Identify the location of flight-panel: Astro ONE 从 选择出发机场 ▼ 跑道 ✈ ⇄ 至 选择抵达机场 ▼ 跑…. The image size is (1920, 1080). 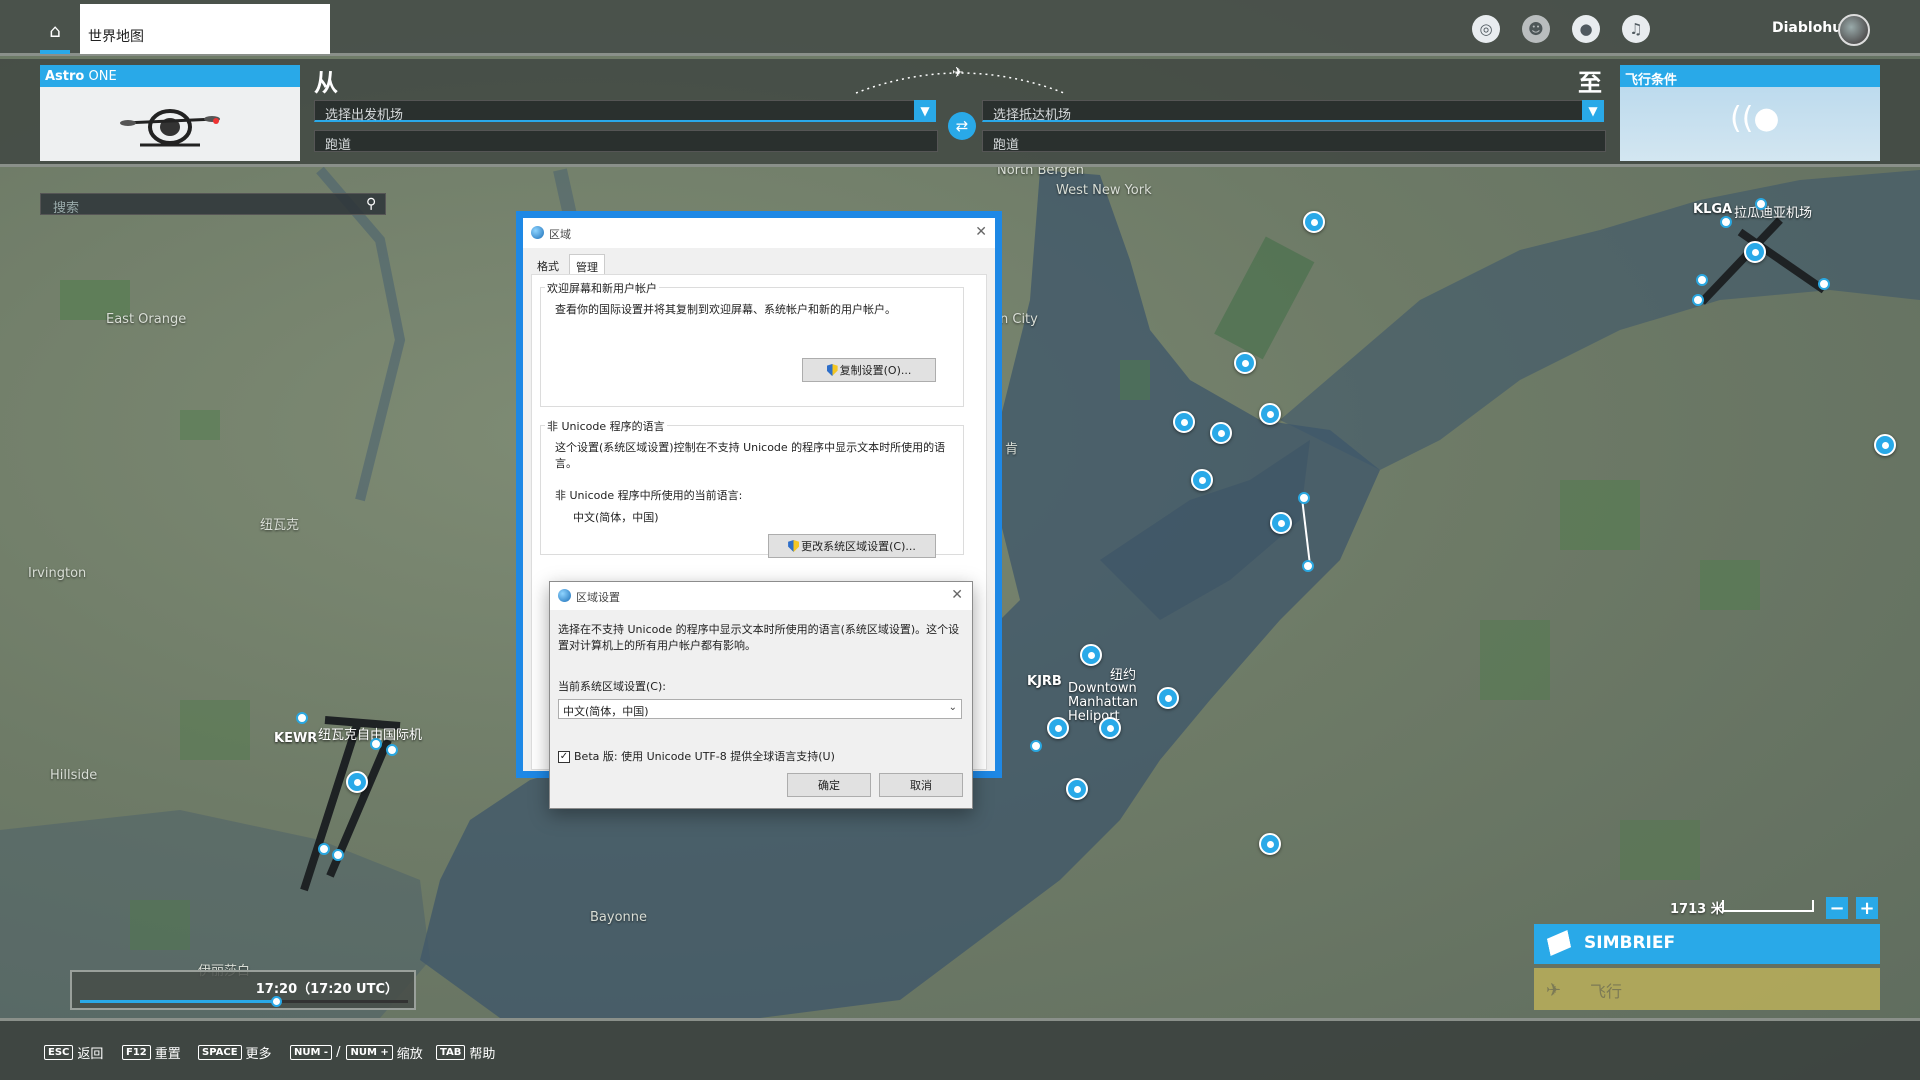
(960, 113).